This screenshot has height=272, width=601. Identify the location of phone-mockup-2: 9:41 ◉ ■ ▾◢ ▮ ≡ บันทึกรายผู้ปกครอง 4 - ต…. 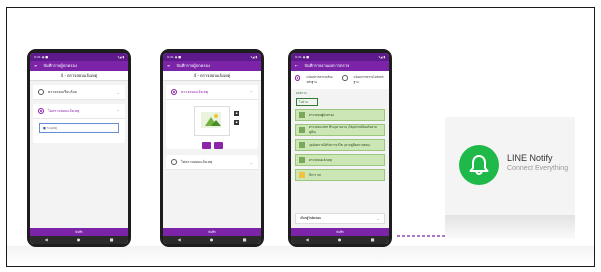
(212, 148).